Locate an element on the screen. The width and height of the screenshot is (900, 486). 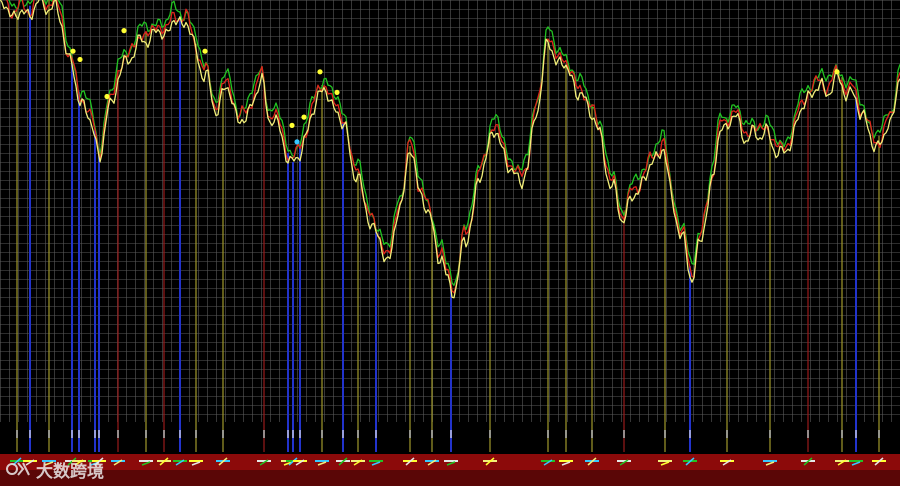
bottom-signal-band is located at coordinates (450, 470).